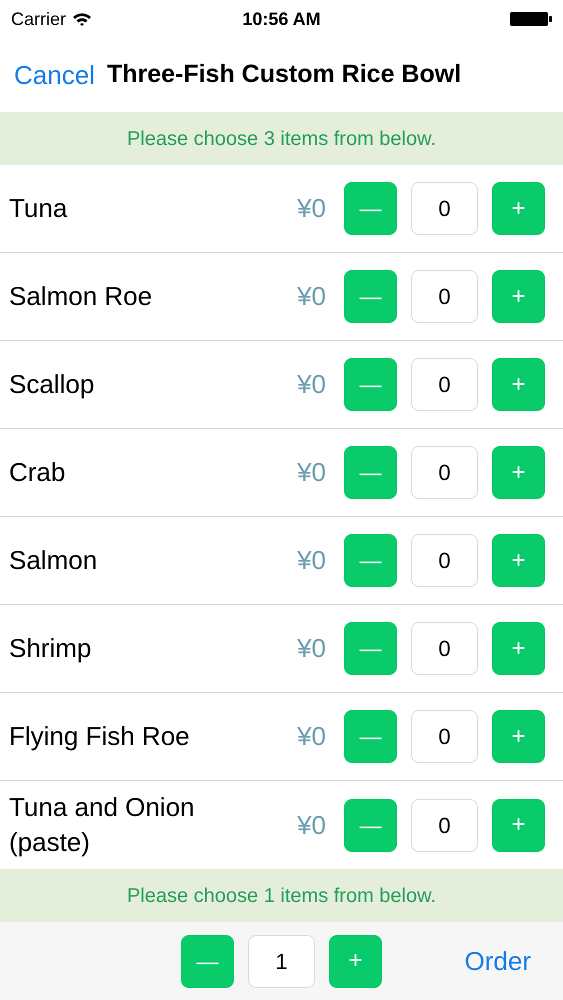  I want to click on carrier-name: Carrier, so click(38, 19).